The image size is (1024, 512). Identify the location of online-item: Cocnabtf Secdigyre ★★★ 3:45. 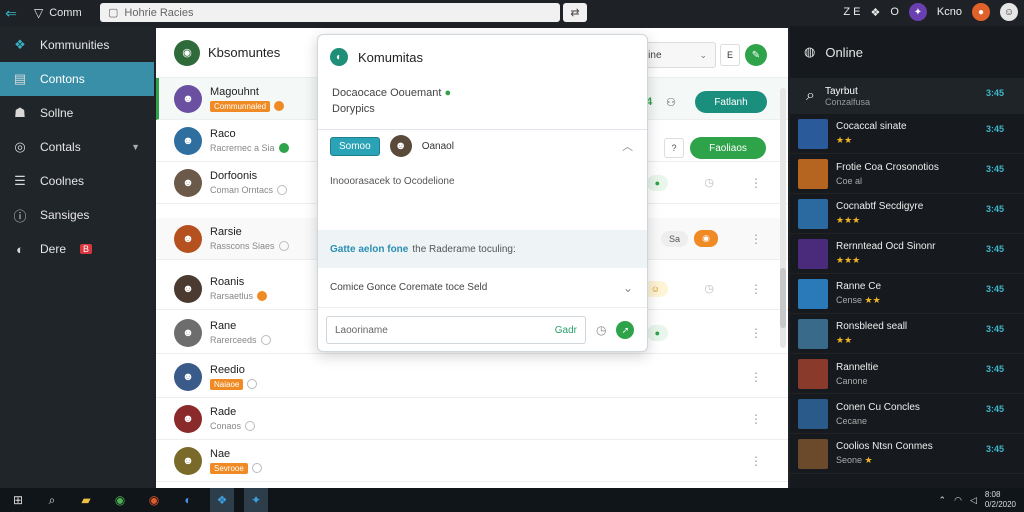
(907, 214).